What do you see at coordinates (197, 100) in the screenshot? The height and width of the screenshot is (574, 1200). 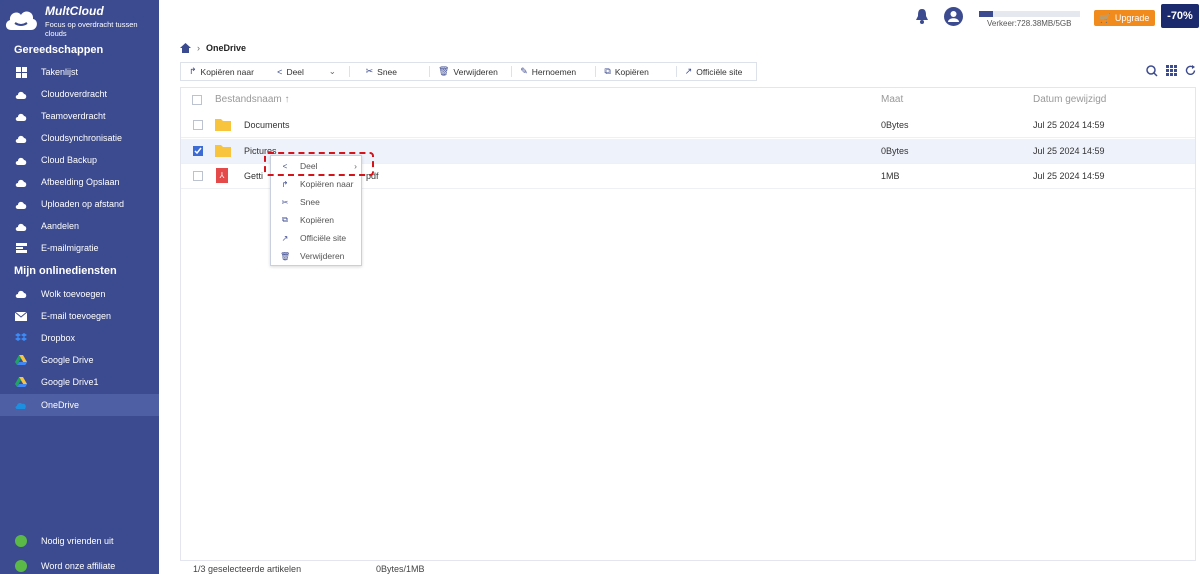 I see `select-all-checkbox` at bounding box center [197, 100].